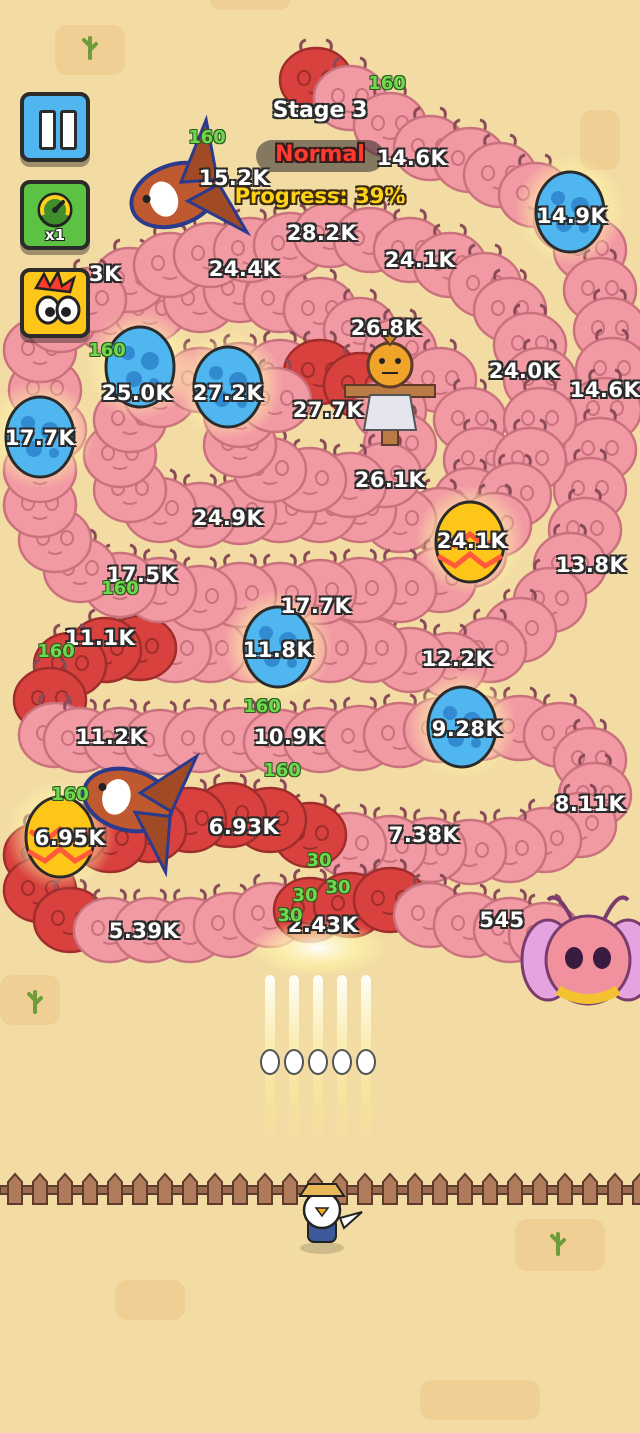 The width and height of the screenshot is (640, 1433). Describe the element at coordinates (328, 410) in the screenshot. I see `damage-number: 27.7K` at that location.